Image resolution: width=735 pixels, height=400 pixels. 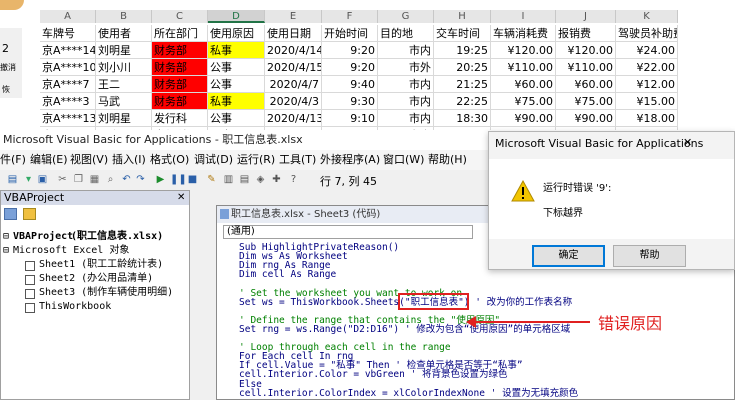 What do you see at coordinates (350, 101) in the screenshot?
I see `table-cell: 9:30` at bounding box center [350, 101].